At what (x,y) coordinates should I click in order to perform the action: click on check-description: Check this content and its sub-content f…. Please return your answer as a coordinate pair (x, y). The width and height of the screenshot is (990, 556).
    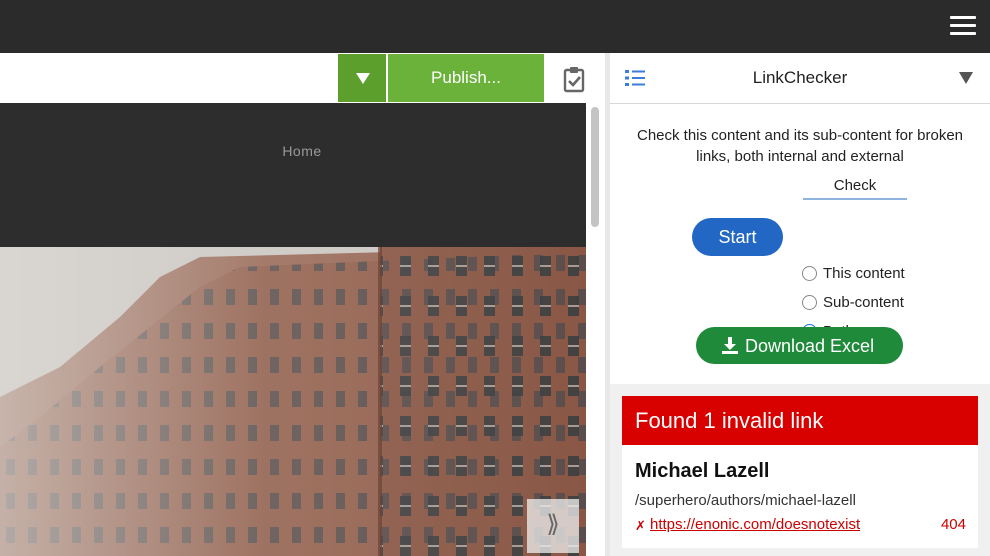
    Looking at the image, I should click on (799, 146).